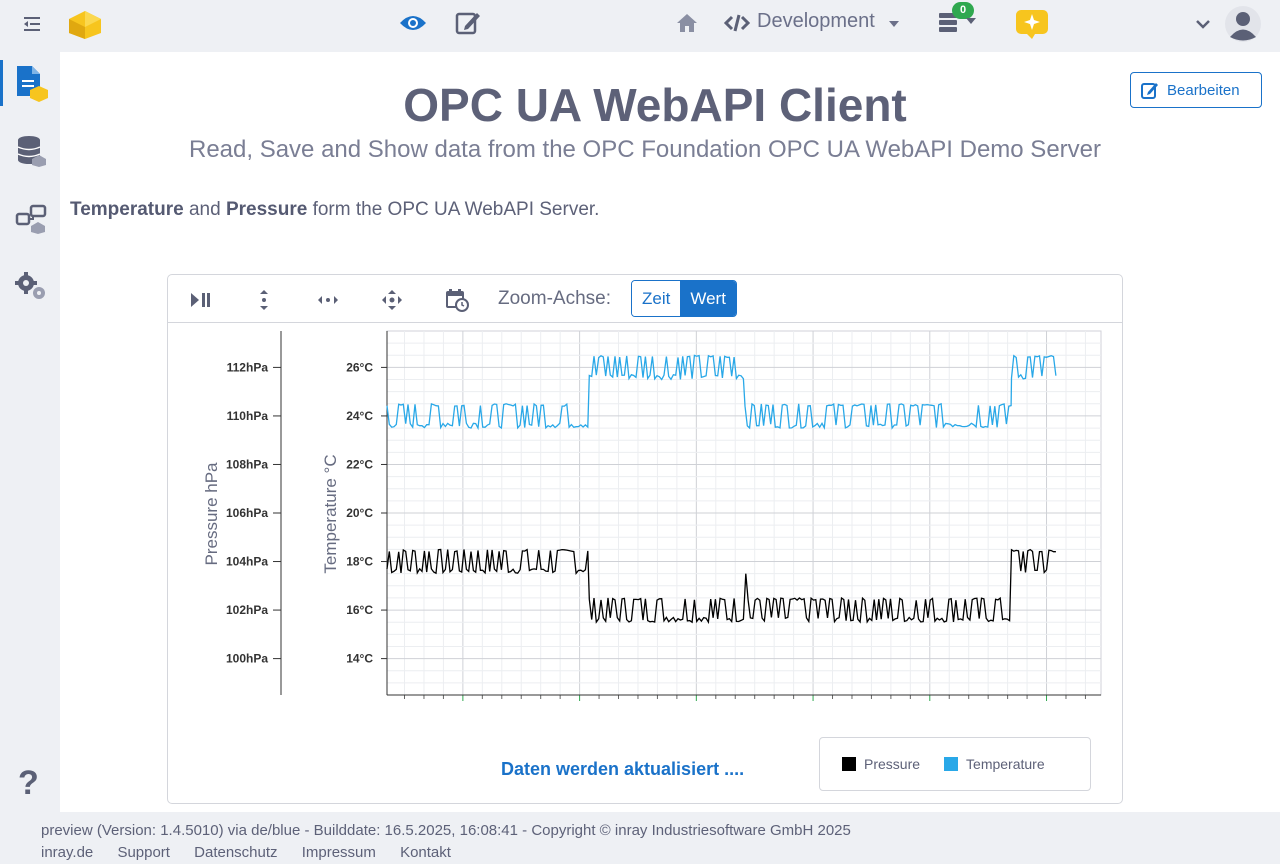 The height and width of the screenshot is (864, 1280). Describe the element at coordinates (1, 83) in the screenshot. I see `sidebar-active-indicator` at that location.